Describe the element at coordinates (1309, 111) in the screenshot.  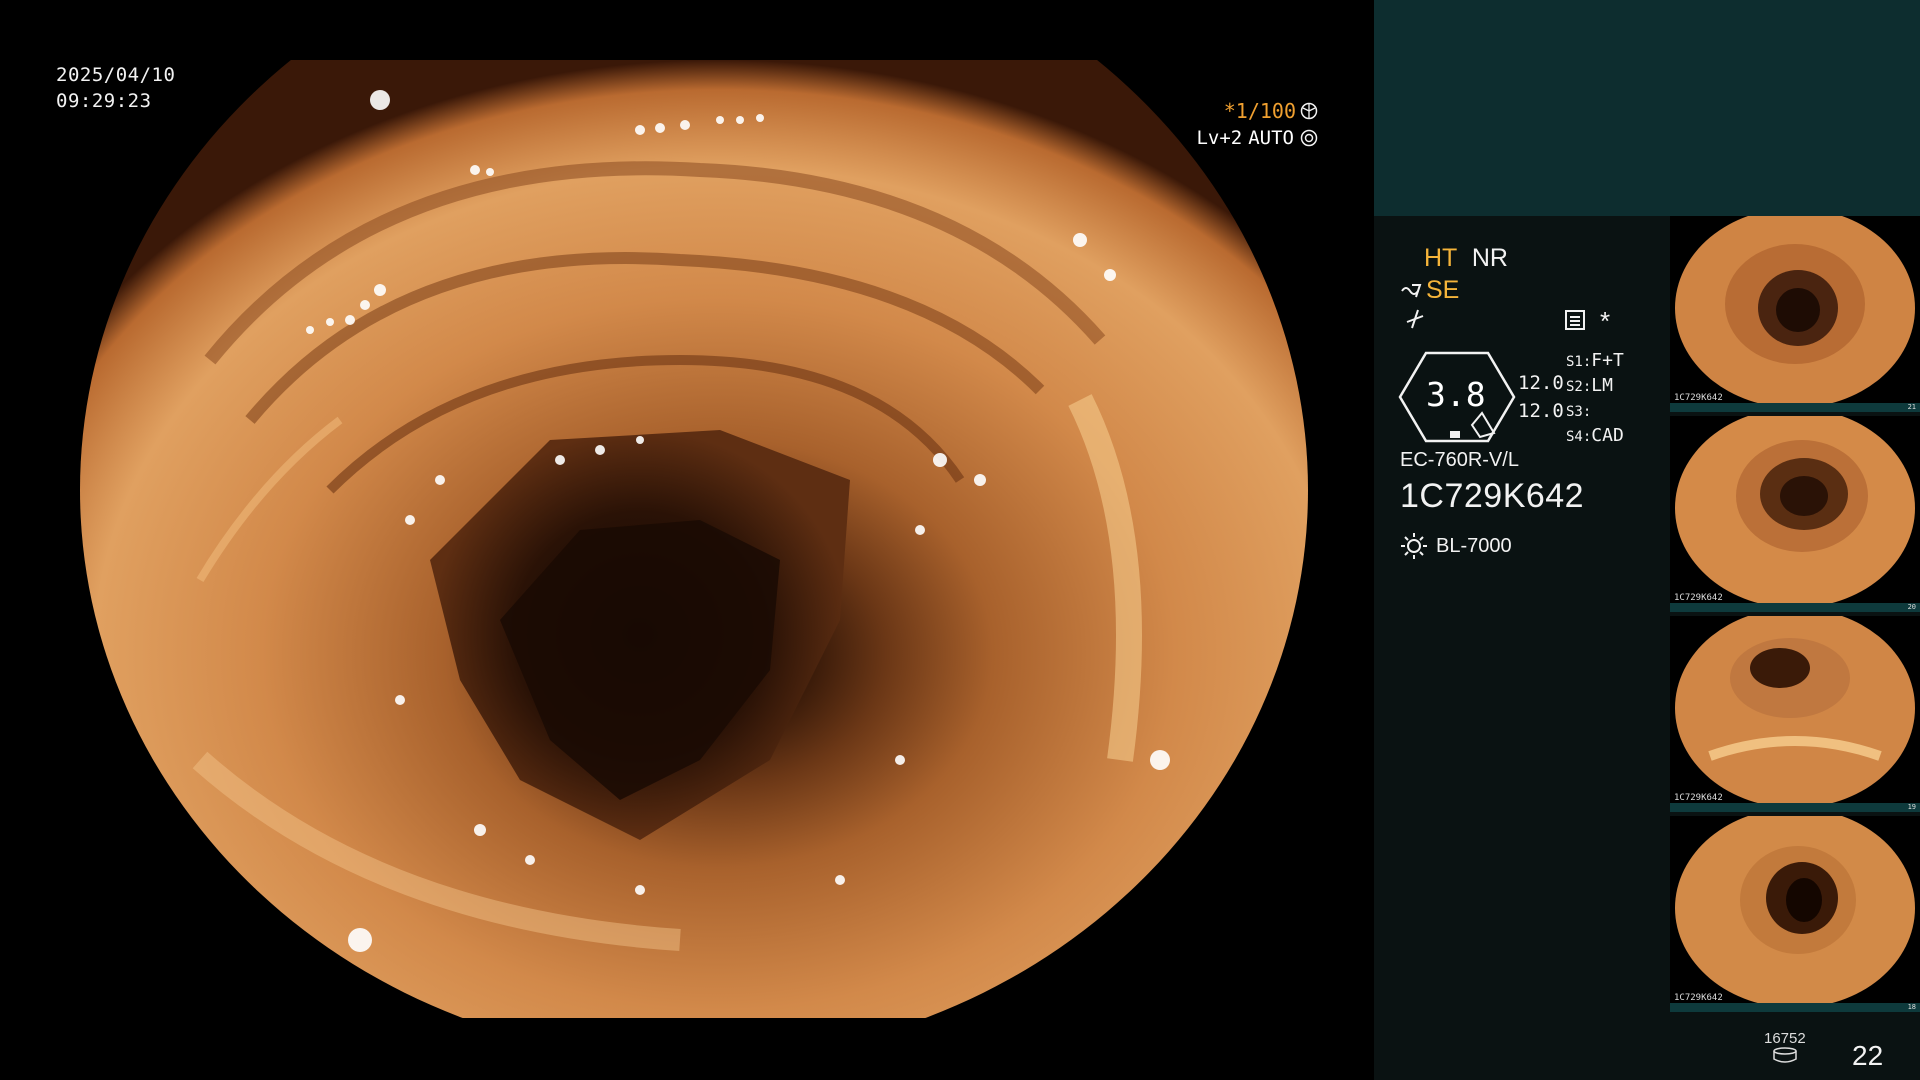
I see `shutter-aperture-icon` at that location.